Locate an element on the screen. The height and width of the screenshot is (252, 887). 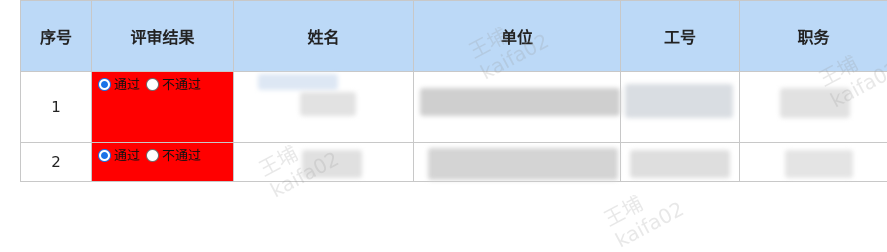
header-unit: 单位 is located at coordinates (517, 36).